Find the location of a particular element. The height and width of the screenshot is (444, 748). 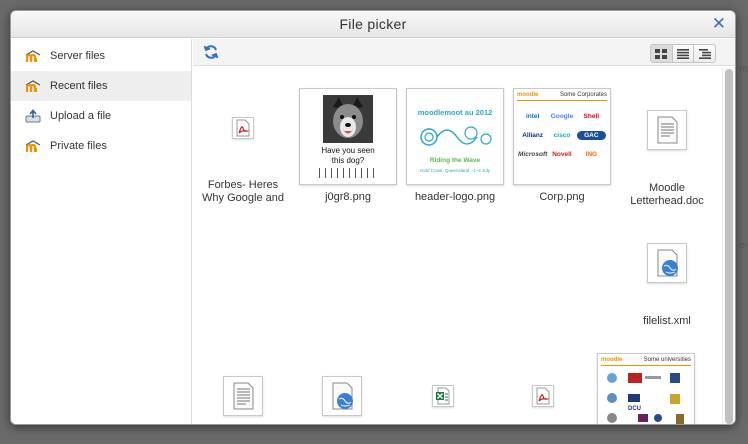

tree-icon is located at coordinates (704, 53).